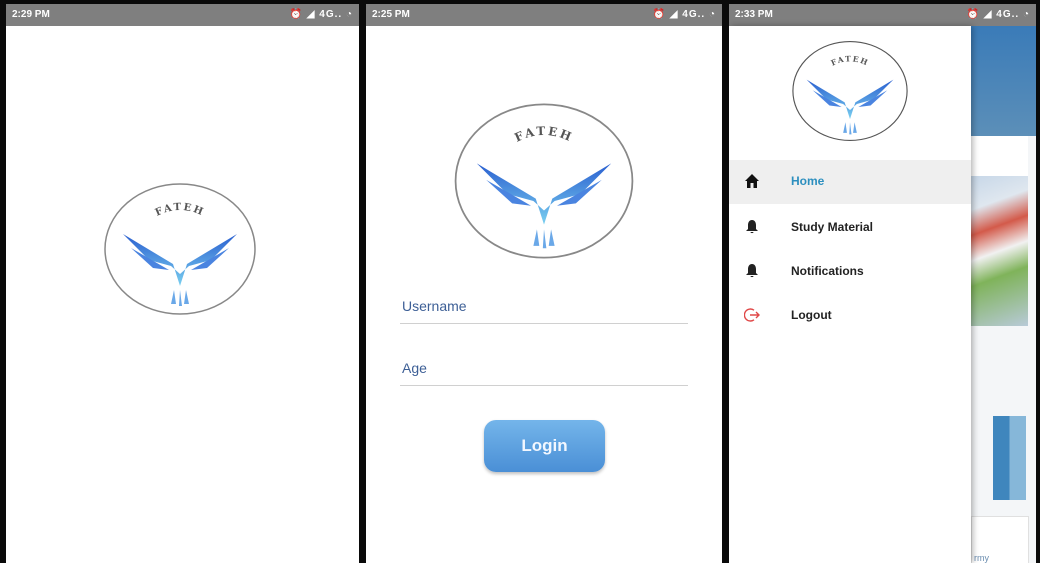  What do you see at coordinates (850, 316) in the screenshot?
I see `menu-item-logout: Logout` at bounding box center [850, 316].